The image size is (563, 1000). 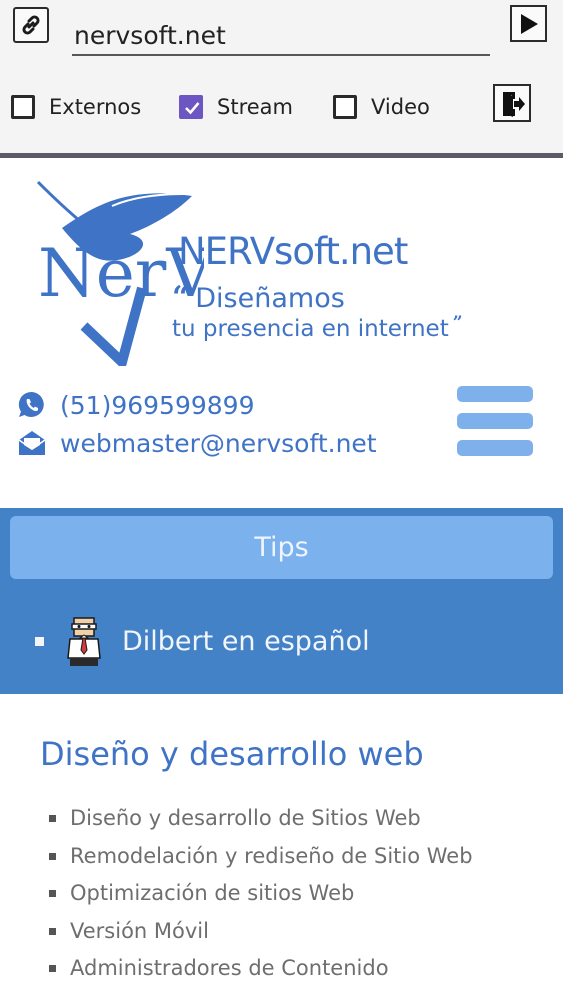 I want to click on play-icon, so click(x=529, y=24).